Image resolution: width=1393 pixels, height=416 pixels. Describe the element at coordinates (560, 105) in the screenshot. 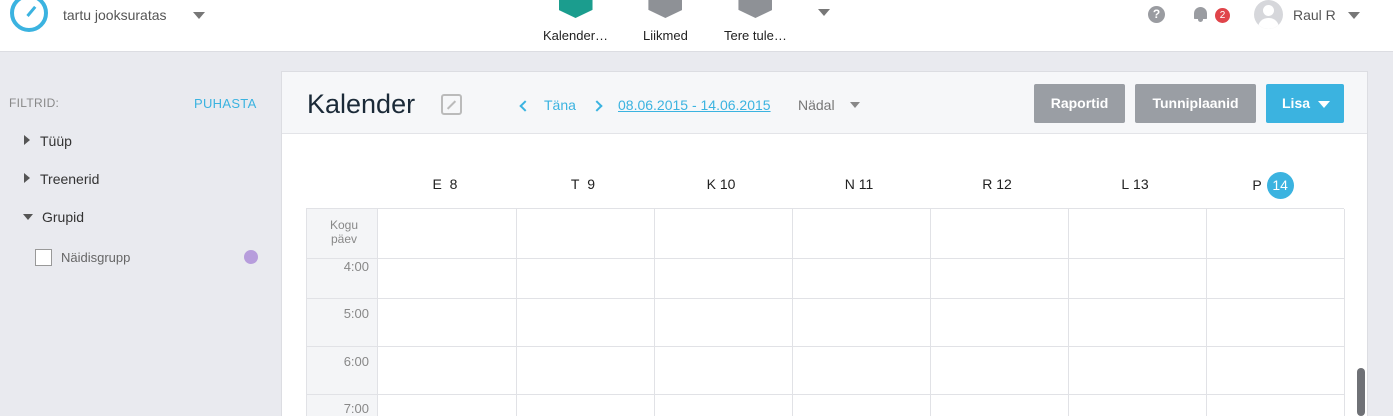

I see `today-link: Täna` at that location.